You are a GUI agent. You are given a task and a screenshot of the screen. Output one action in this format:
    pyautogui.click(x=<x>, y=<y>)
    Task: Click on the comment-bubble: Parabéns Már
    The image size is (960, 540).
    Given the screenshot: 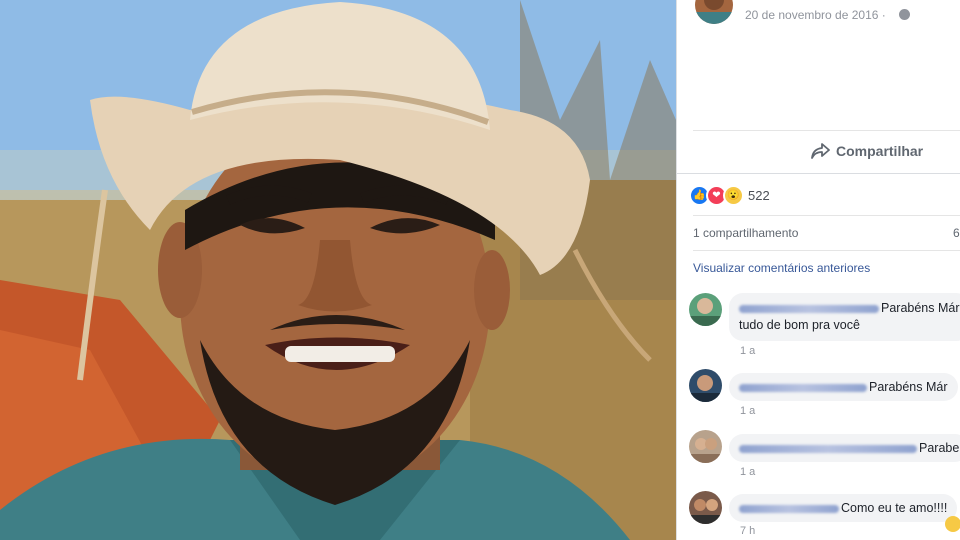 What is the action you would take?
    pyautogui.click(x=843, y=387)
    